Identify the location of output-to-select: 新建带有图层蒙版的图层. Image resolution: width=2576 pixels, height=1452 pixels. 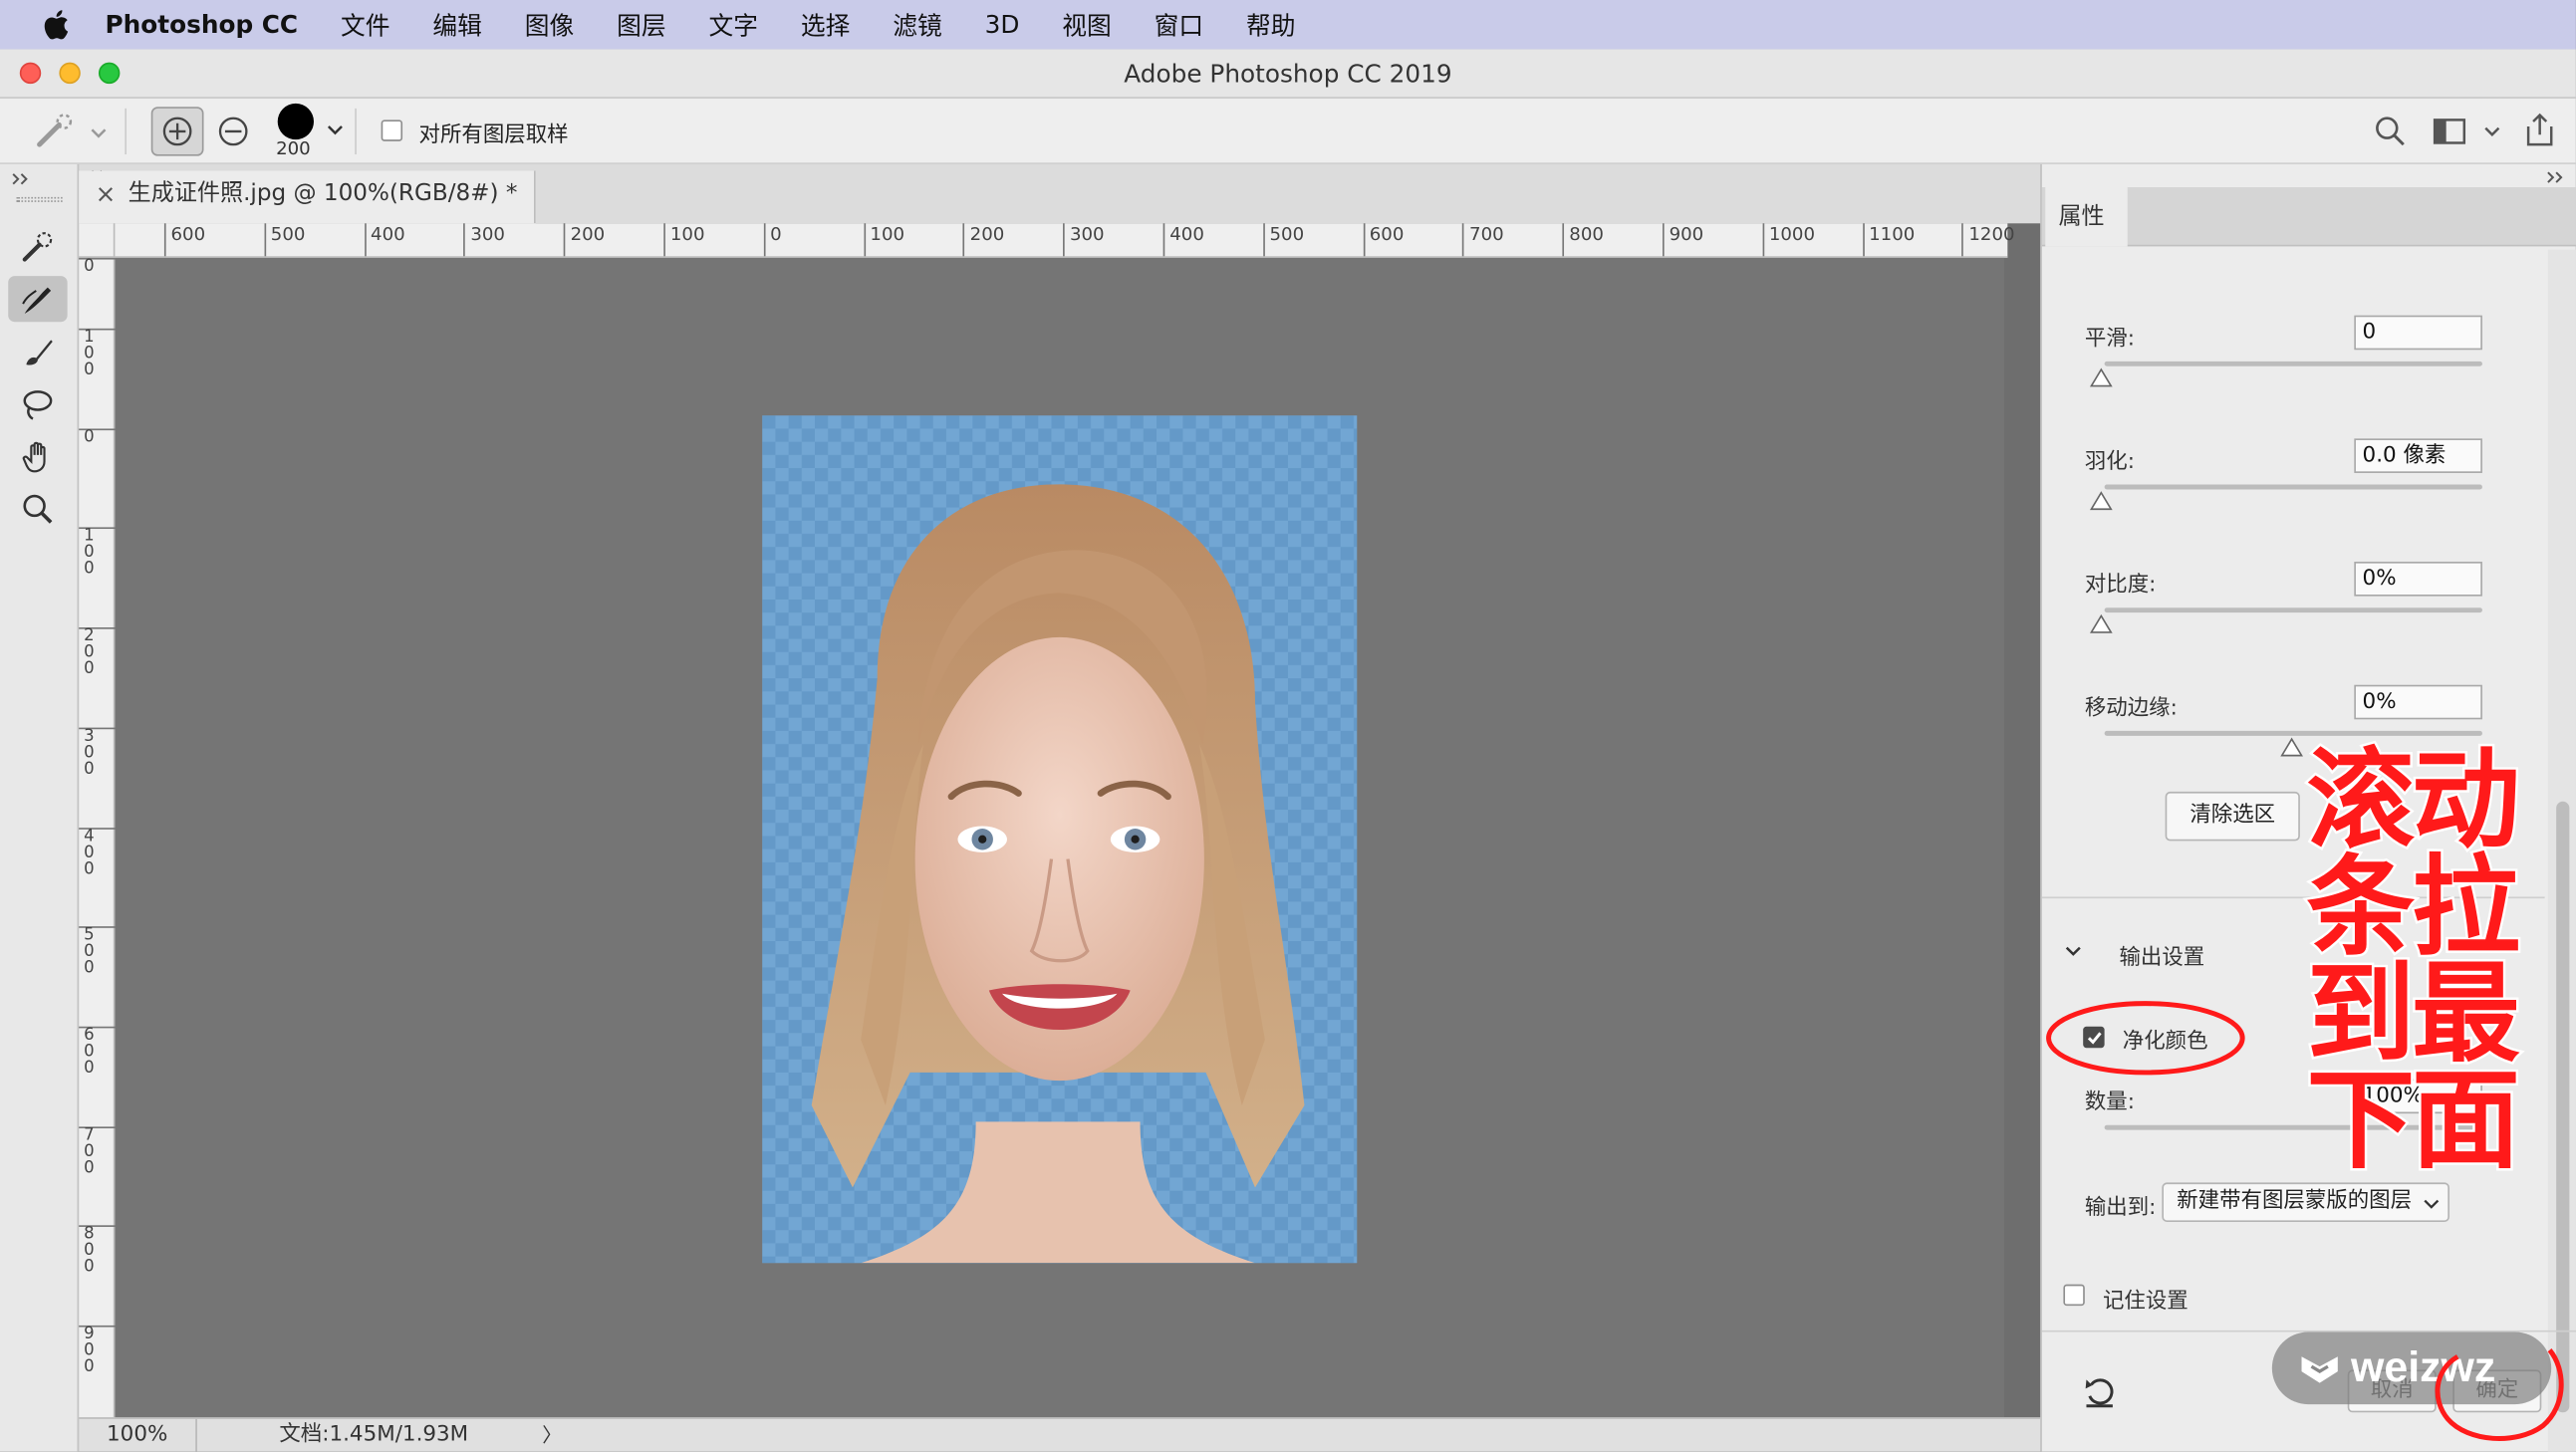
(2305, 1202).